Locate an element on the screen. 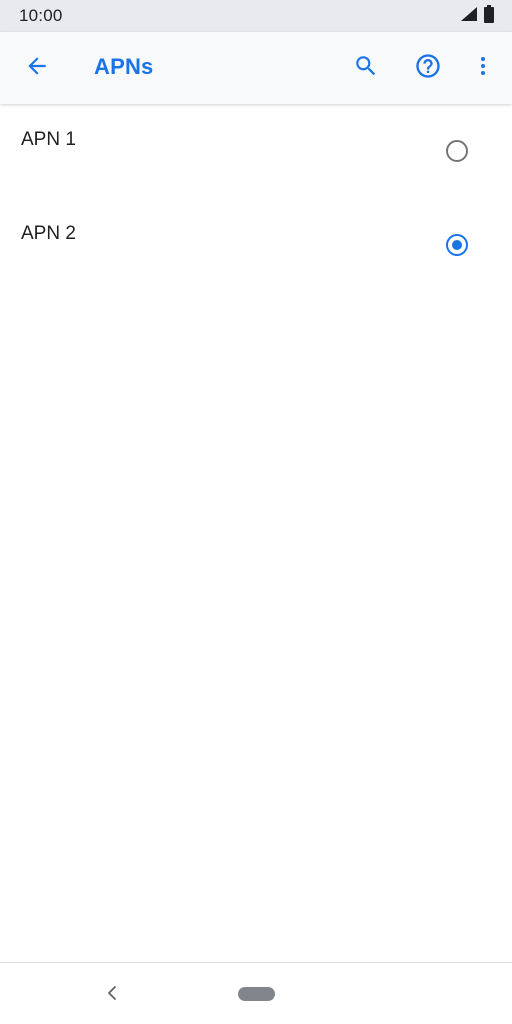 Image resolution: width=512 pixels, height=1024 pixels. navigation-bar is located at coordinates (256, 993).